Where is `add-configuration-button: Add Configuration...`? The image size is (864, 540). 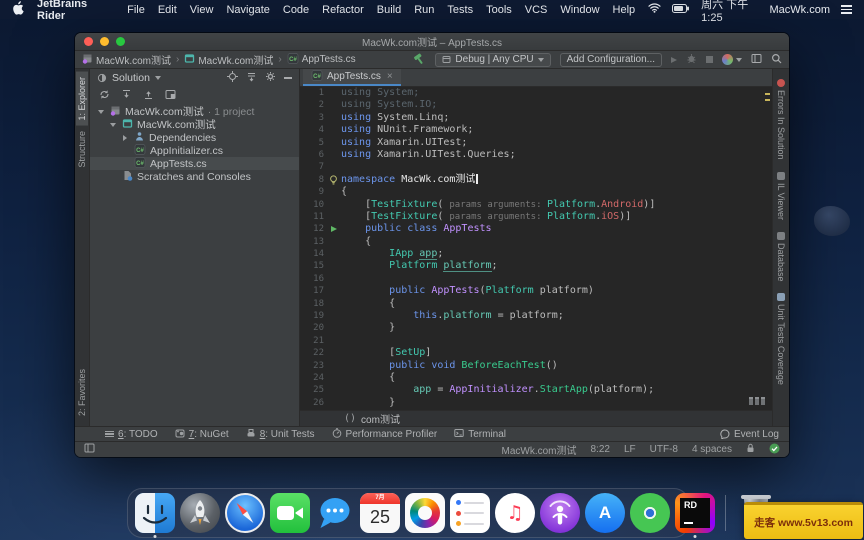 add-configuration-button: Add Configuration... is located at coordinates (610, 59).